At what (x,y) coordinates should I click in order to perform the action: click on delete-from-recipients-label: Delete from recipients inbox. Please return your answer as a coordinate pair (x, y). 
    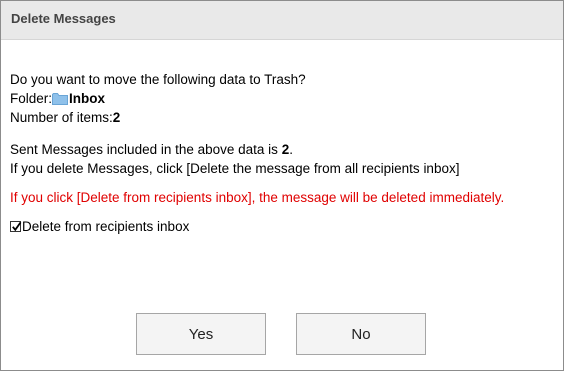
    Looking at the image, I should click on (105, 226).